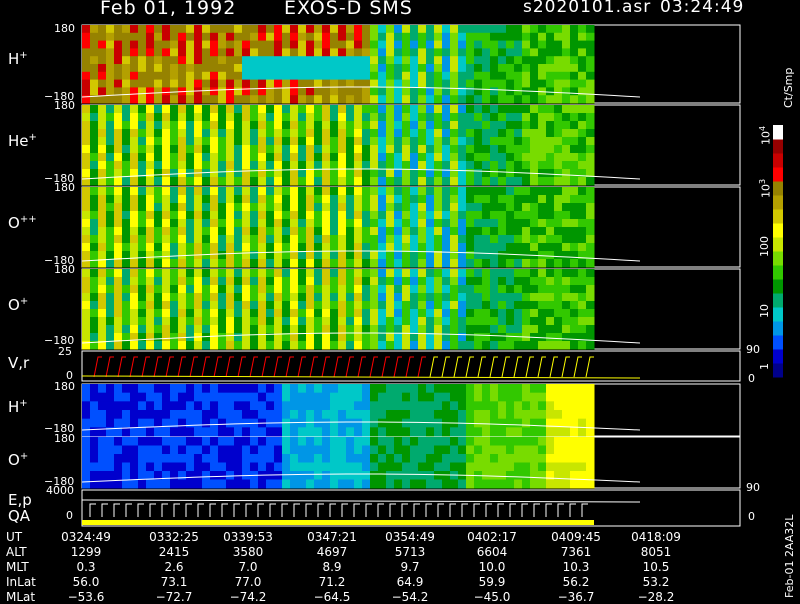 The height and width of the screenshot is (604, 800). Describe the element at coordinates (753, 349) in the screenshot. I see `tick-vr-right-top: 90` at that location.